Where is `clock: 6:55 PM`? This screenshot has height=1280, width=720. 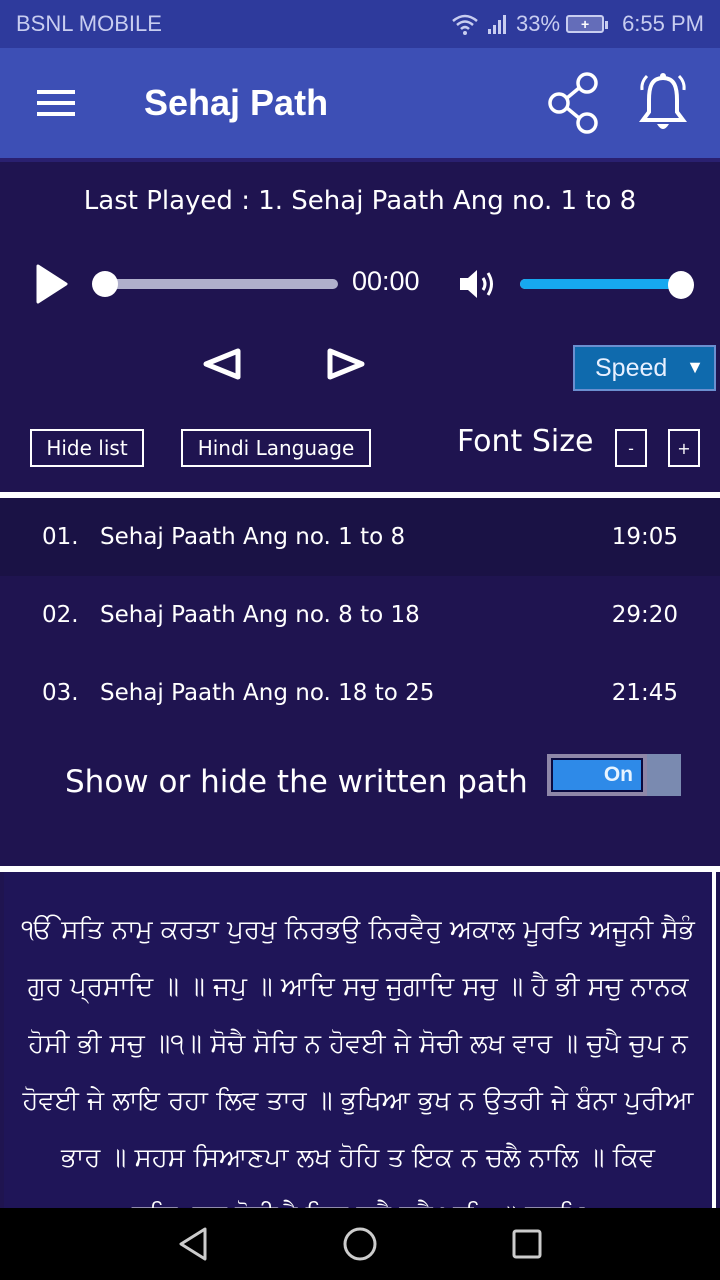 clock: 6:55 PM is located at coordinates (663, 23).